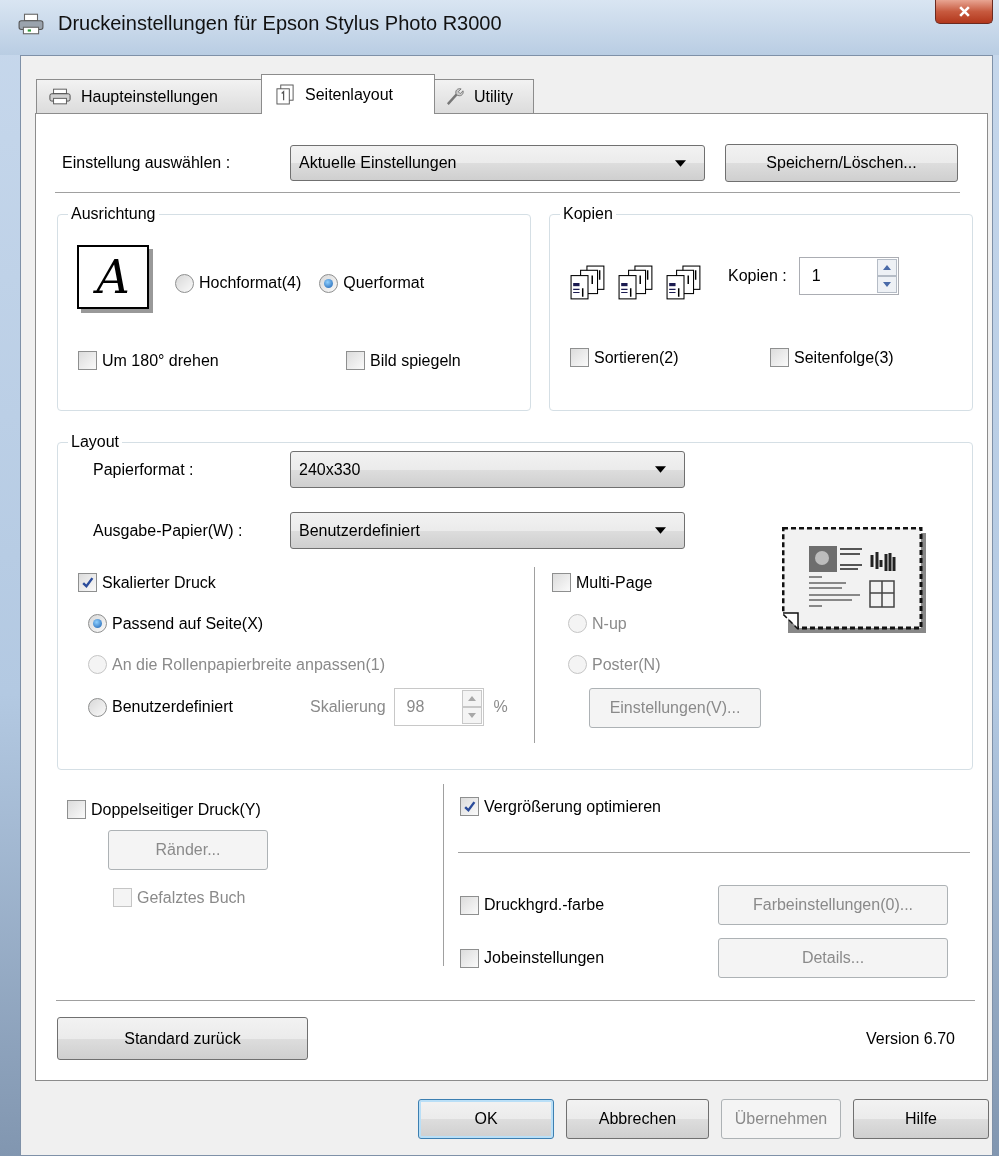 This screenshot has height=1156, width=999. I want to click on copies-field: 1, so click(848, 276).